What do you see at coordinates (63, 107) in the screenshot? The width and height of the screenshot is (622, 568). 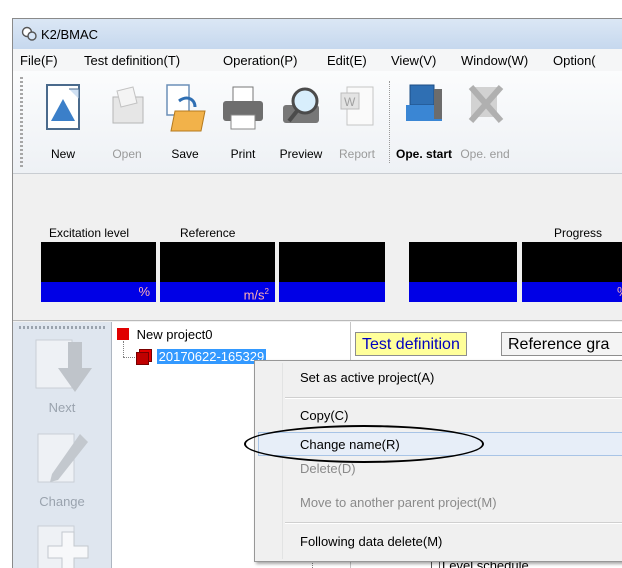 I see `new-icon` at bounding box center [63, 107].